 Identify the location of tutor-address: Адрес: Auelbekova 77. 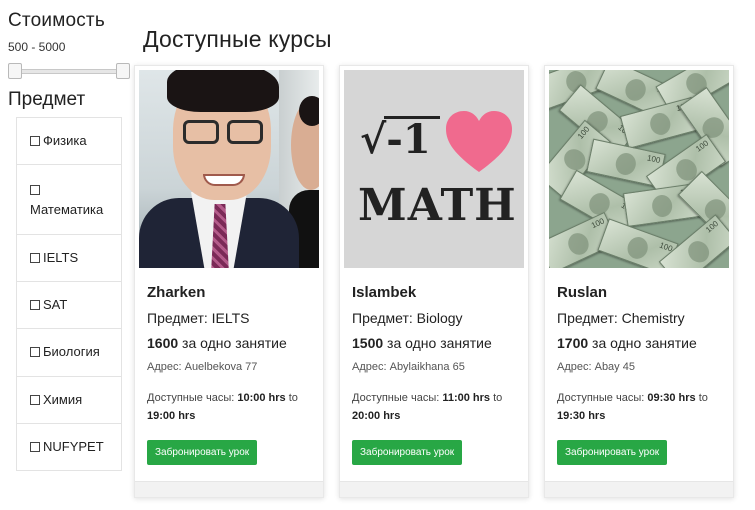
(202, 367).